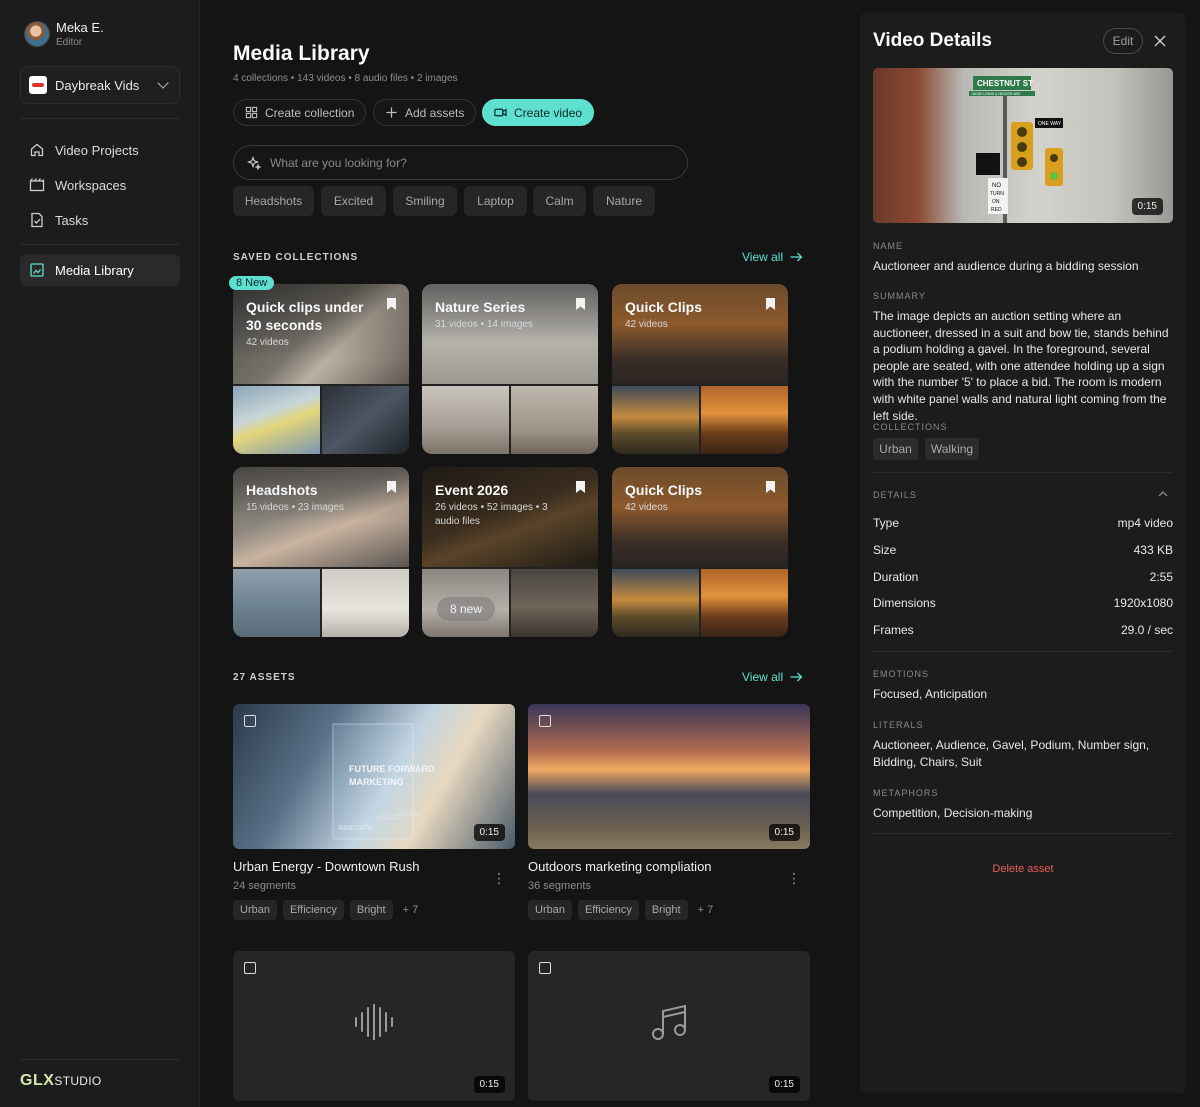 The width and height of the screenshot is (1200, 1107). I want to click on new-count-badge: 8 new, so click(466, 609).